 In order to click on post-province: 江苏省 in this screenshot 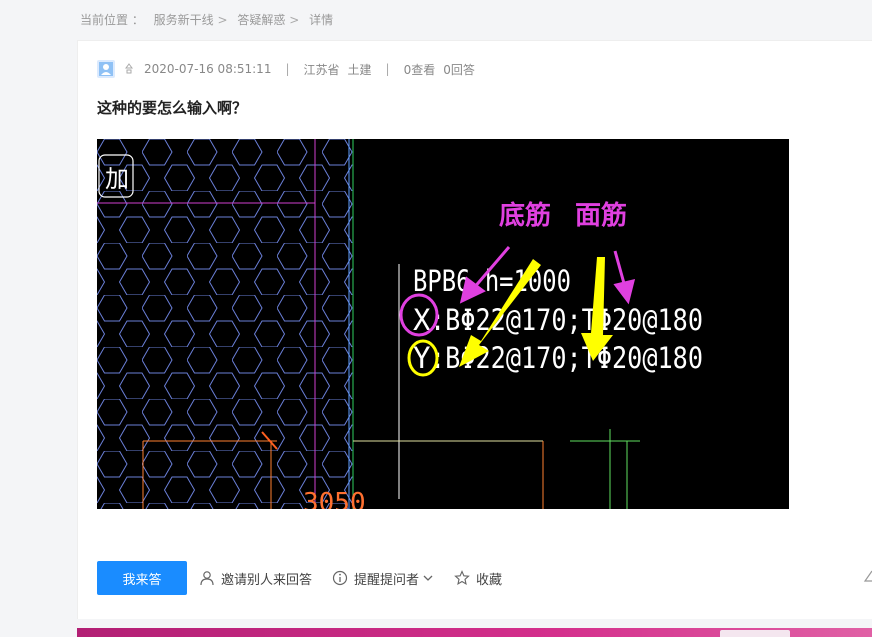, I will do `click(321, 69)`.